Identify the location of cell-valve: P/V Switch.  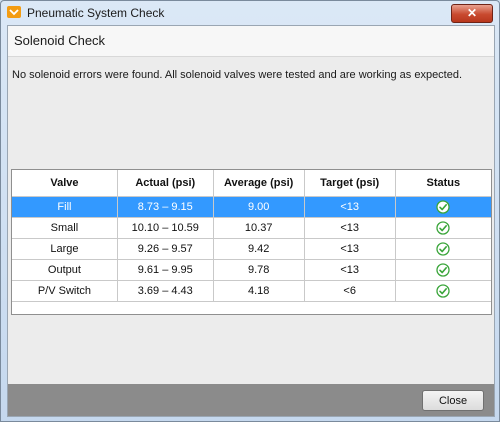
(65, 291).